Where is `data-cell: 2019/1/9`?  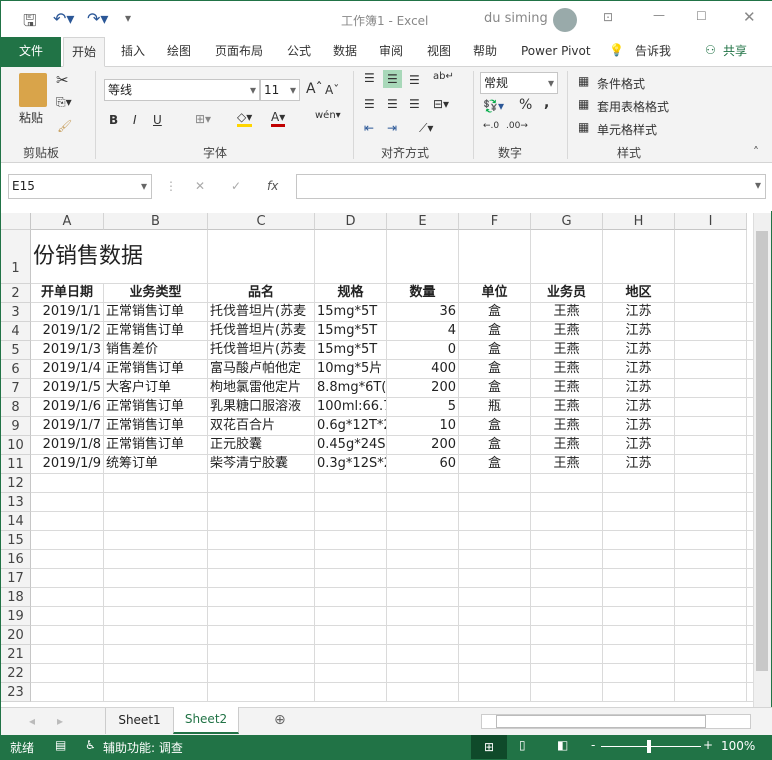 data-cell: 2019/1/9 is located at coordinates (67, 464).